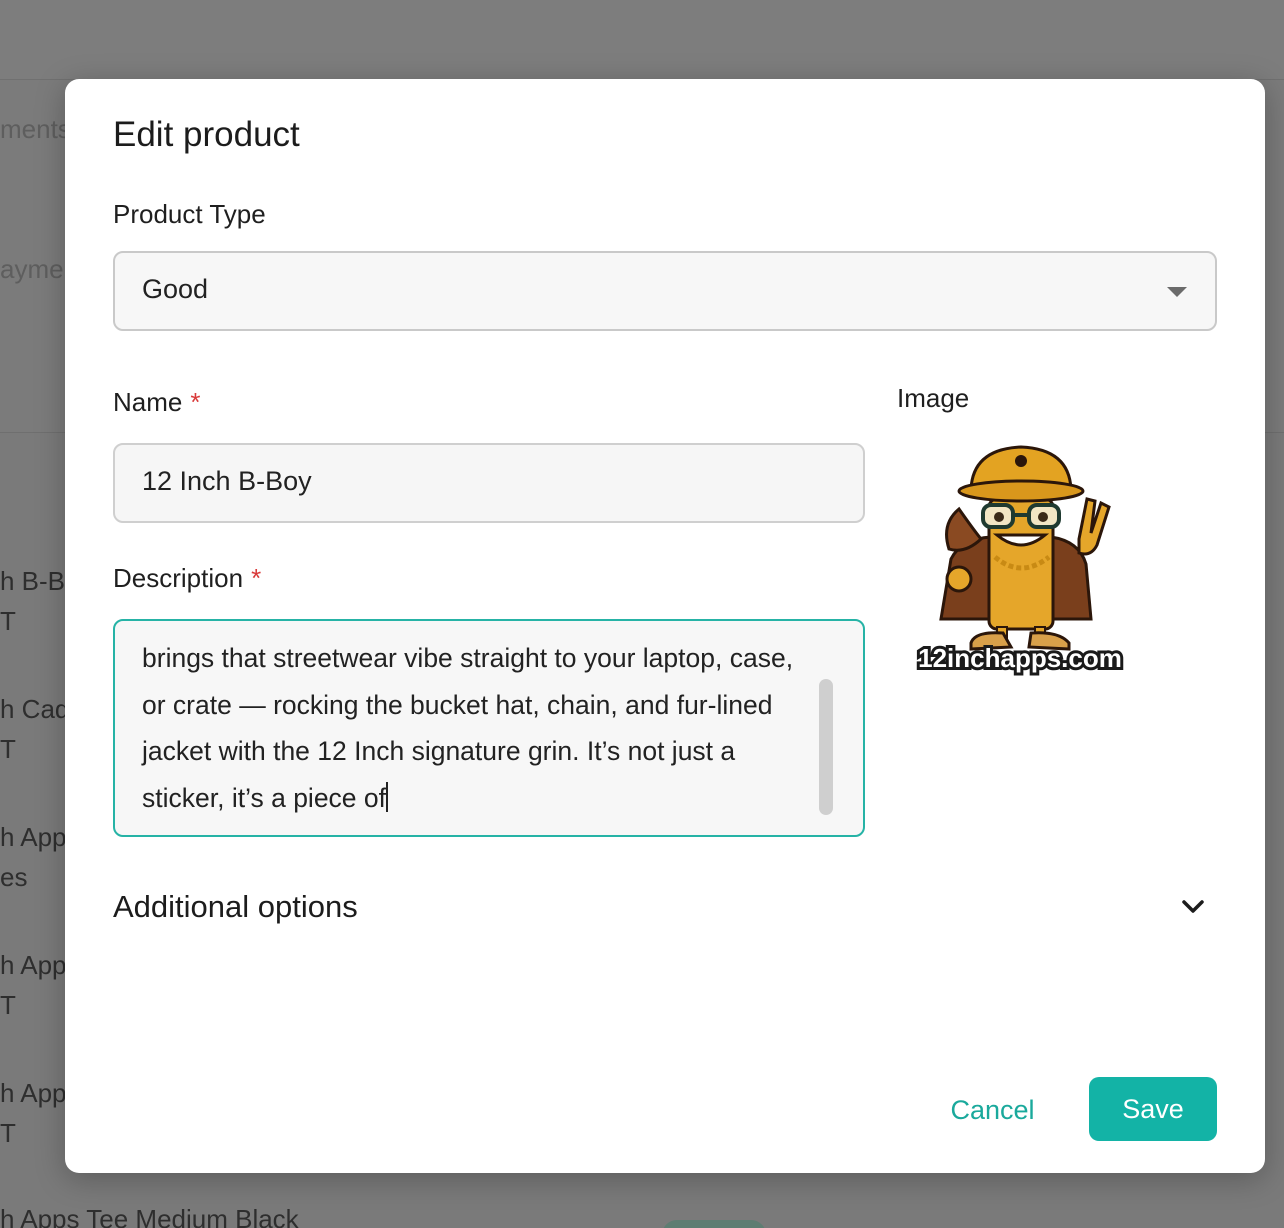  Describe the element at coordinates (14, 877) in the screenshot. I see `background-row-subtitle: es` at that location.